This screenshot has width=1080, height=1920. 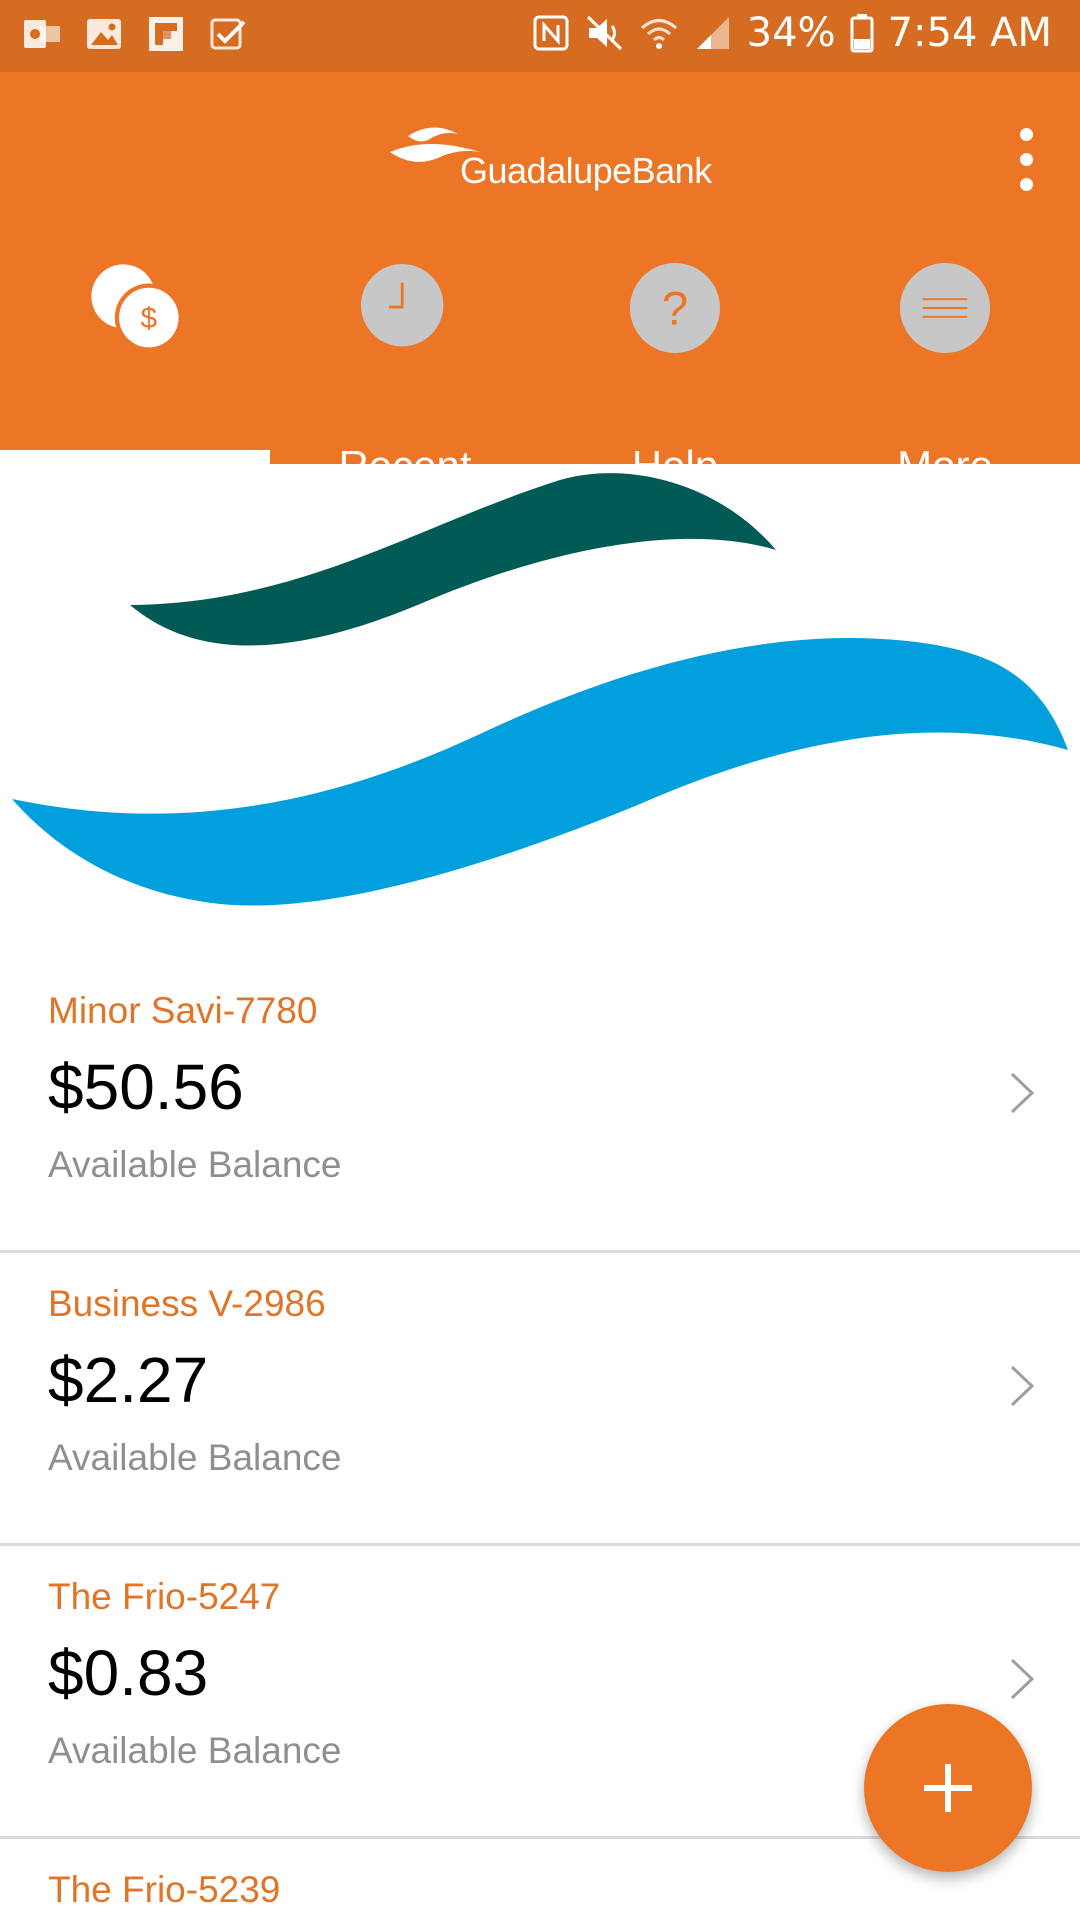 What do you see at coordinates (187, 1303) in the screenshot?
I see `account-name: Business V-2986` at bounding box center [187, 1303].